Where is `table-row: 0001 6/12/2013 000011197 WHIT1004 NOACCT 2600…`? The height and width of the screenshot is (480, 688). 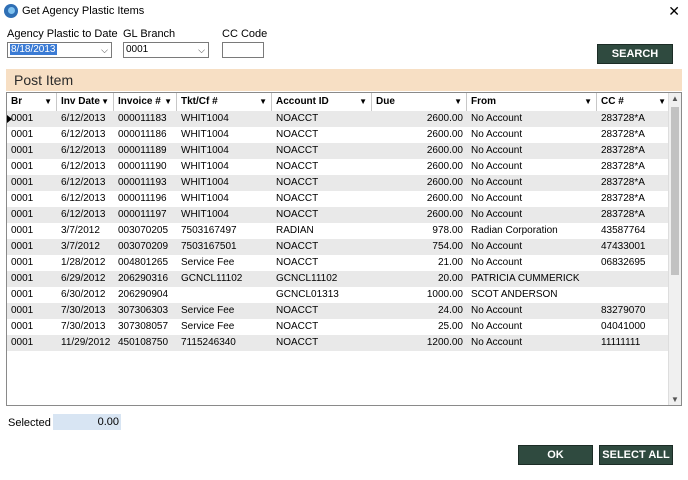 table-row: 0001 6/12/2013 000011197 WHIT1004 NOACCT 2600… is located at coordinates (339, 215).